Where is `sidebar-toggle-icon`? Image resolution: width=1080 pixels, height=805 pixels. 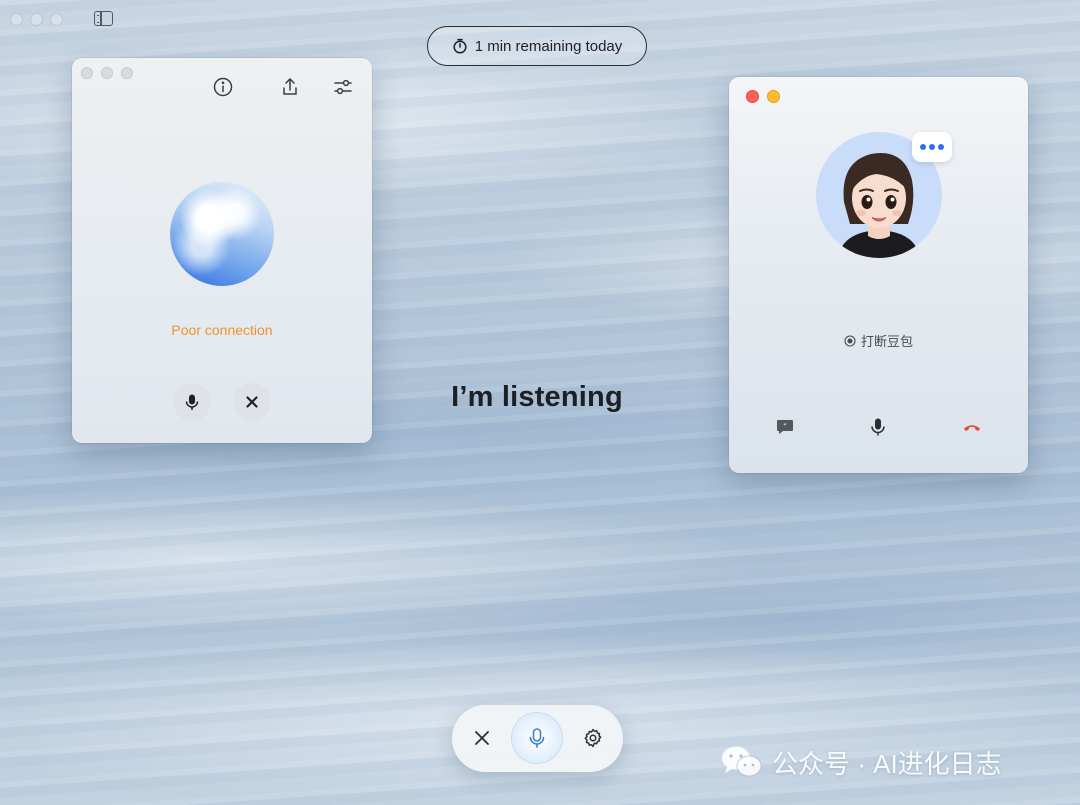 sidebar-toggle-icon is located at coordinates (103, 18).